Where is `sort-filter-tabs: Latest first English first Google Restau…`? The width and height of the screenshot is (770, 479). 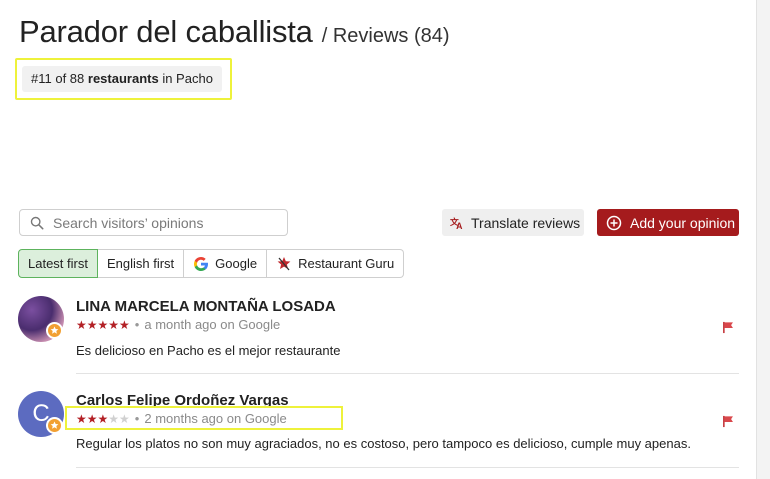 sort-filter-tabs: Latest first English first Google Restau… is located at coordinates (211, 263).